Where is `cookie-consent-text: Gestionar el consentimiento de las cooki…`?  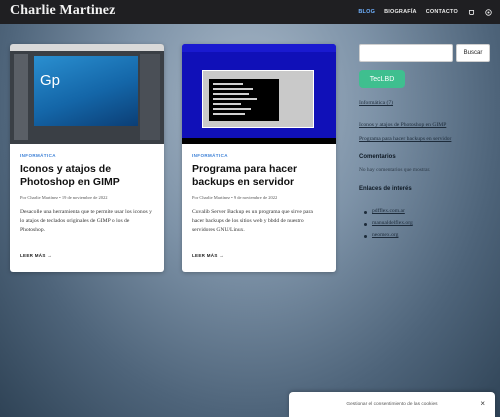
cookie-consent-text: Gestionar el consentimiento de las cooki… is located at coordinates (391, 404).